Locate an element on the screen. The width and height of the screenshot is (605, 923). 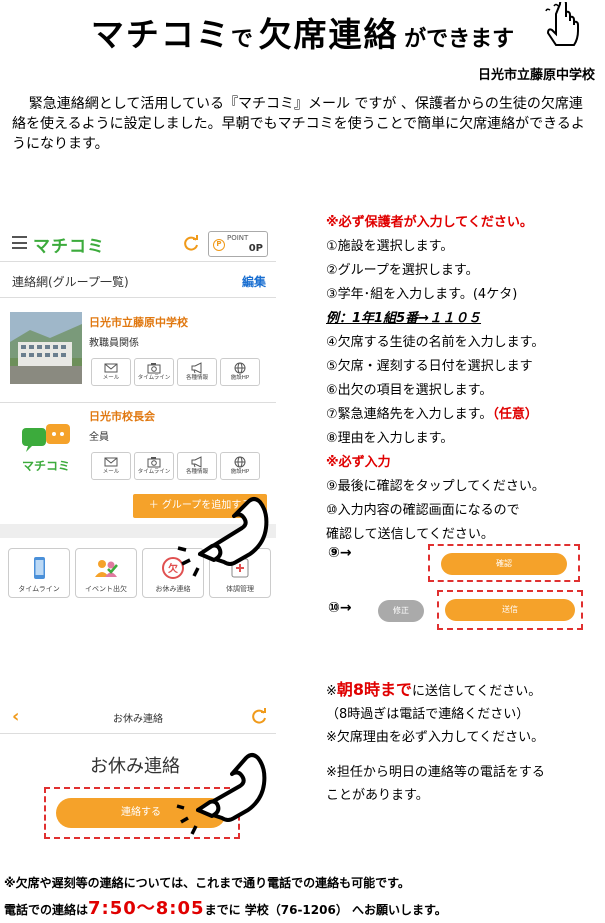
step-8: ⑧理由を入力します。 is located at coordinates (390, 438).